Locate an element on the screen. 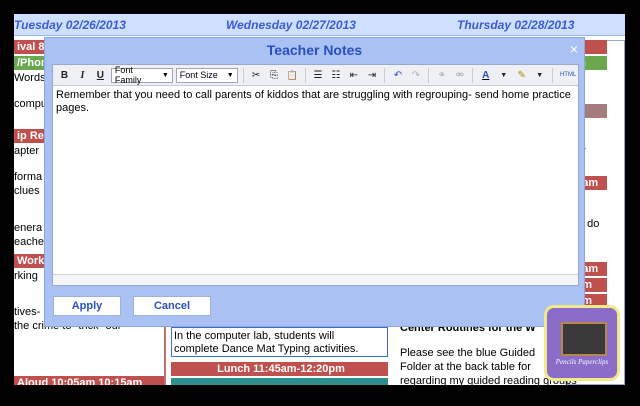 The image size is (640, 406). italic-button: I is located at coordinates (82, 75).